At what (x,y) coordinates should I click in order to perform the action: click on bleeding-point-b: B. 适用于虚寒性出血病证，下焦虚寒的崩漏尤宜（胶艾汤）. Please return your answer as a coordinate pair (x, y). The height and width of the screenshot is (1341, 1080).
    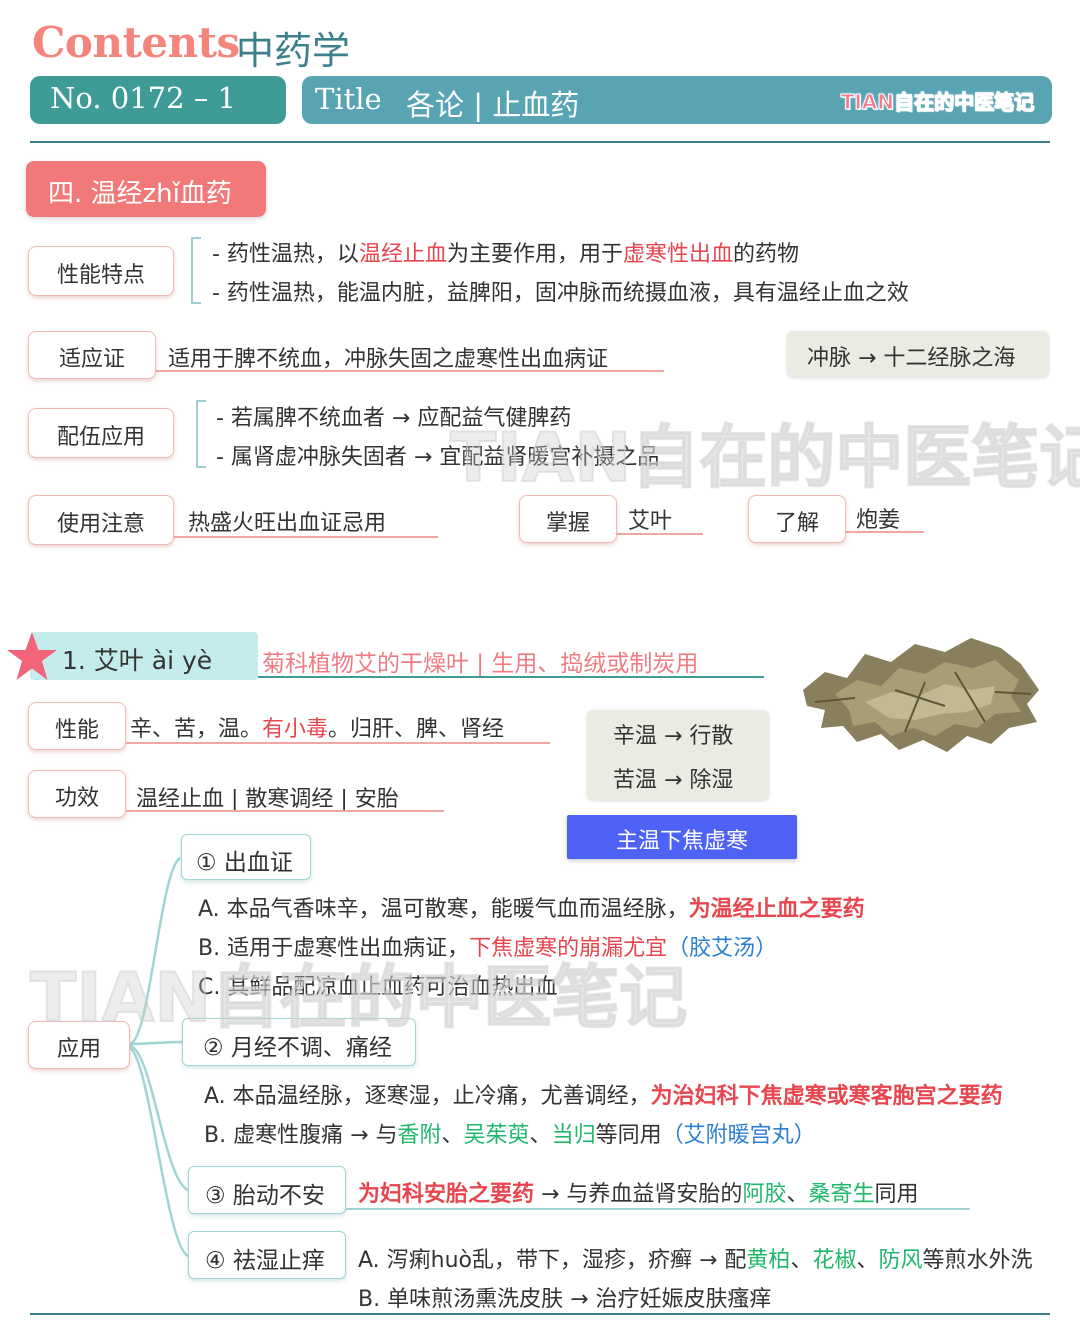
    Looking at the image, I should click on (488, 948).